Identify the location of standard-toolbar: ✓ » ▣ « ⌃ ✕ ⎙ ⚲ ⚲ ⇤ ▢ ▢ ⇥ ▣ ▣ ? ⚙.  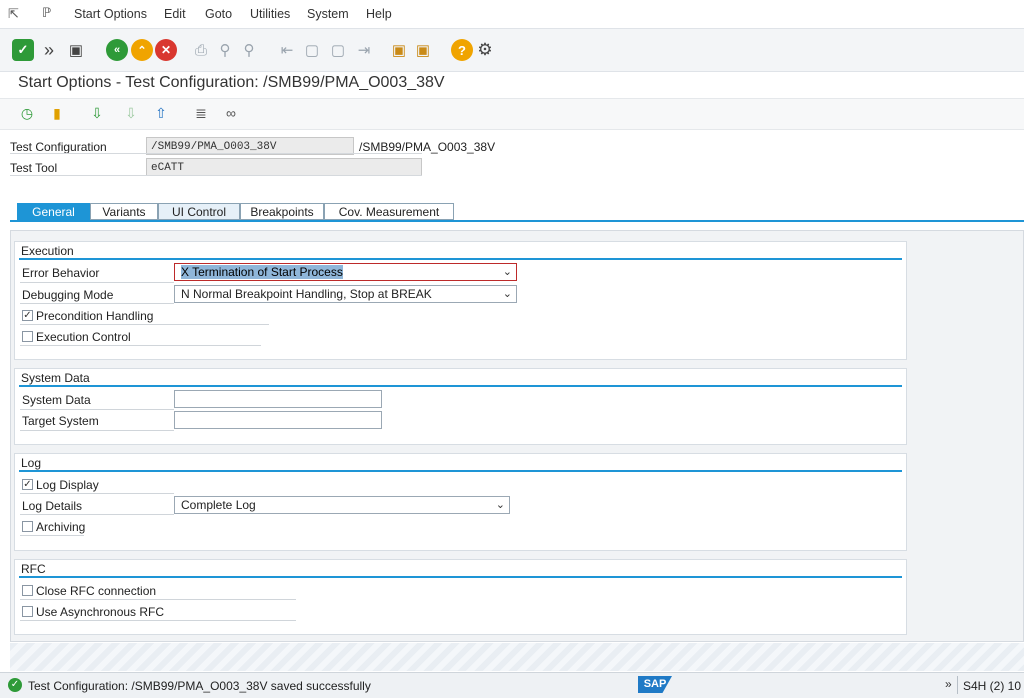
(512, 50).